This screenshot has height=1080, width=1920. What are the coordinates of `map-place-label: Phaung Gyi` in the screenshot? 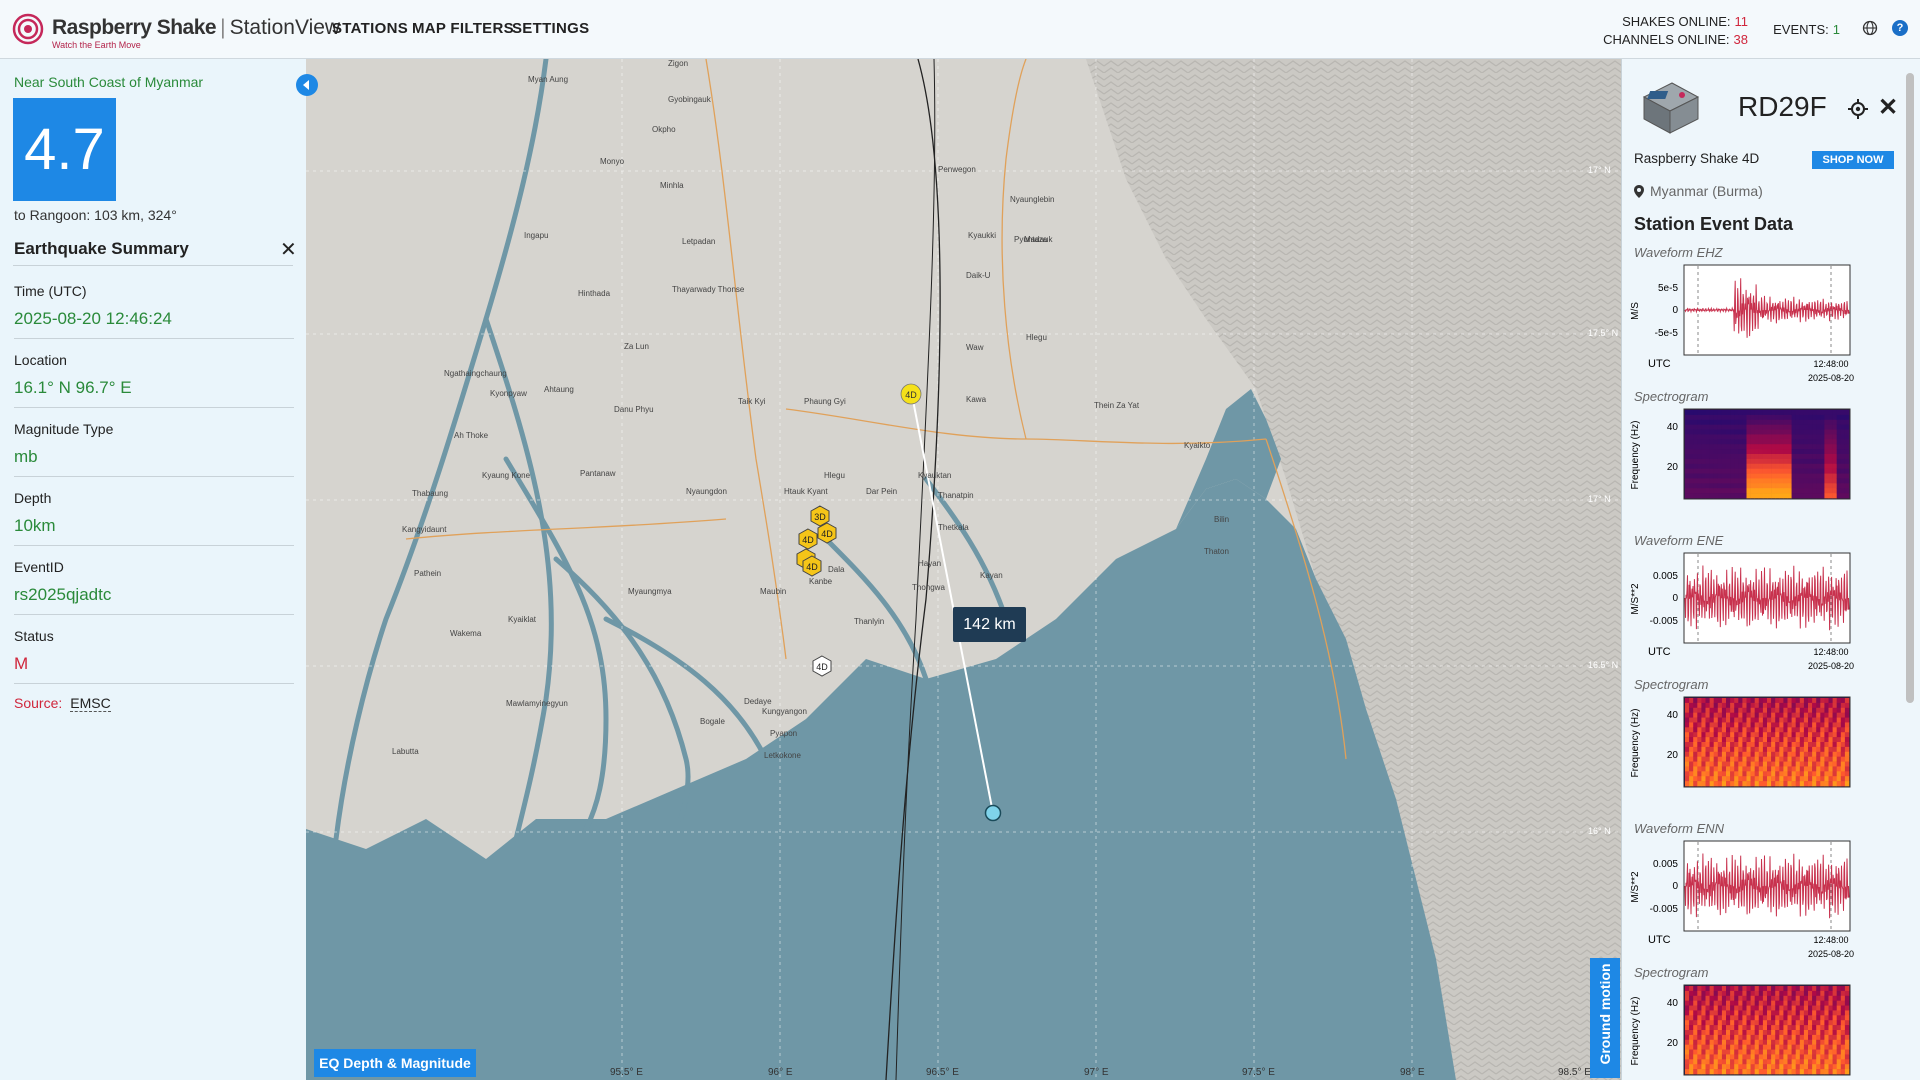 It's located at (825, 401).